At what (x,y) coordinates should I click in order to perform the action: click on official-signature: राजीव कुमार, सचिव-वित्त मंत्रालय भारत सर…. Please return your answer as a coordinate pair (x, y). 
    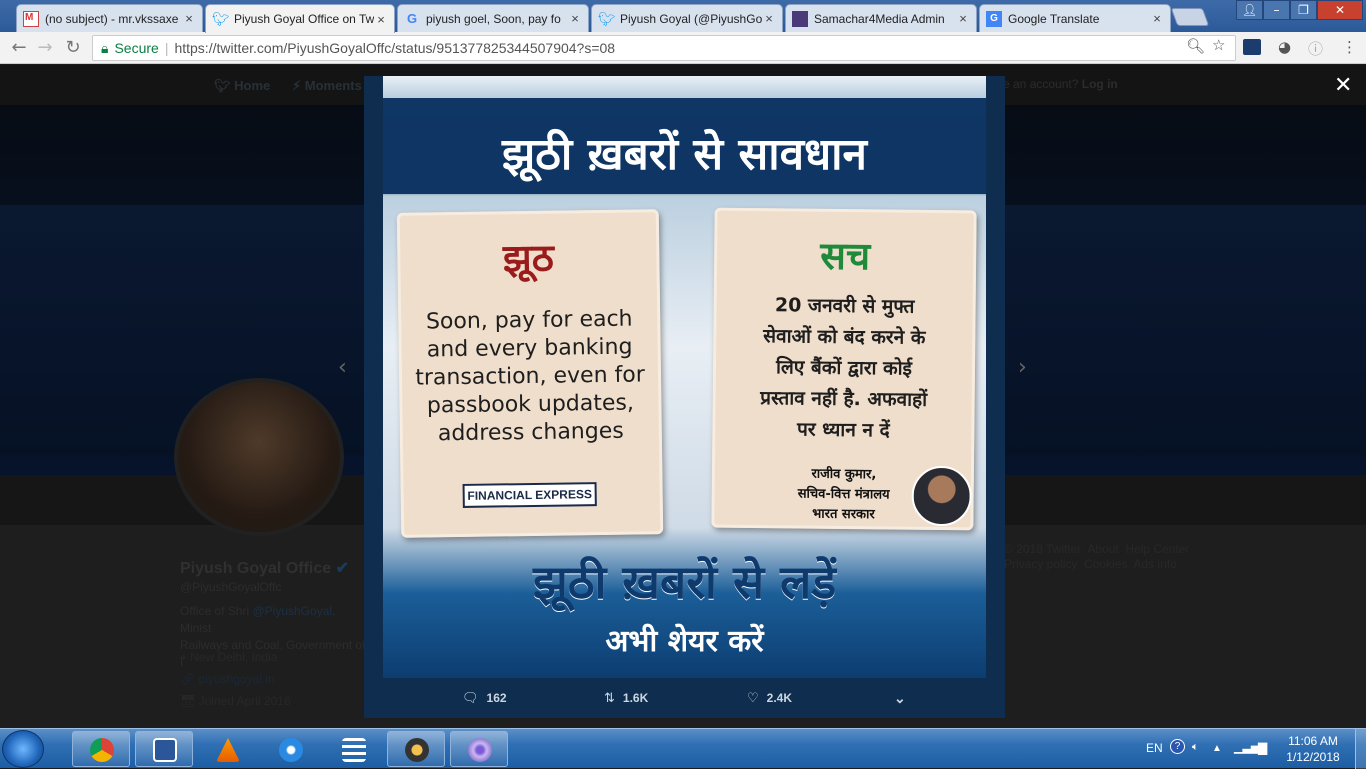
    Looking at the image, I should click on (843, 495).